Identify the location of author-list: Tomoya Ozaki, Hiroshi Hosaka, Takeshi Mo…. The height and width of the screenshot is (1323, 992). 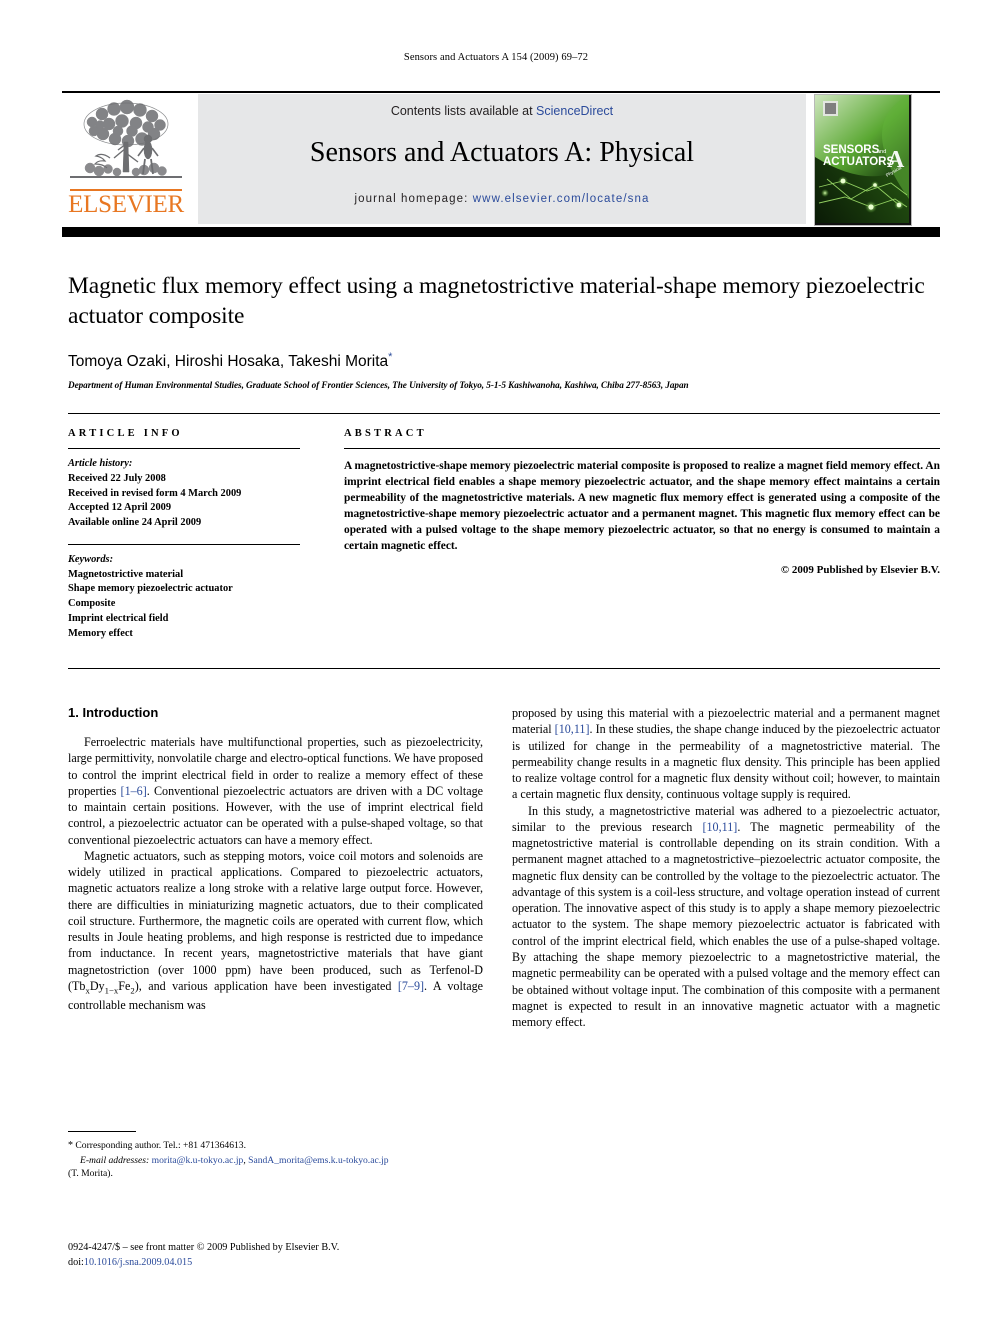
(504, 361).